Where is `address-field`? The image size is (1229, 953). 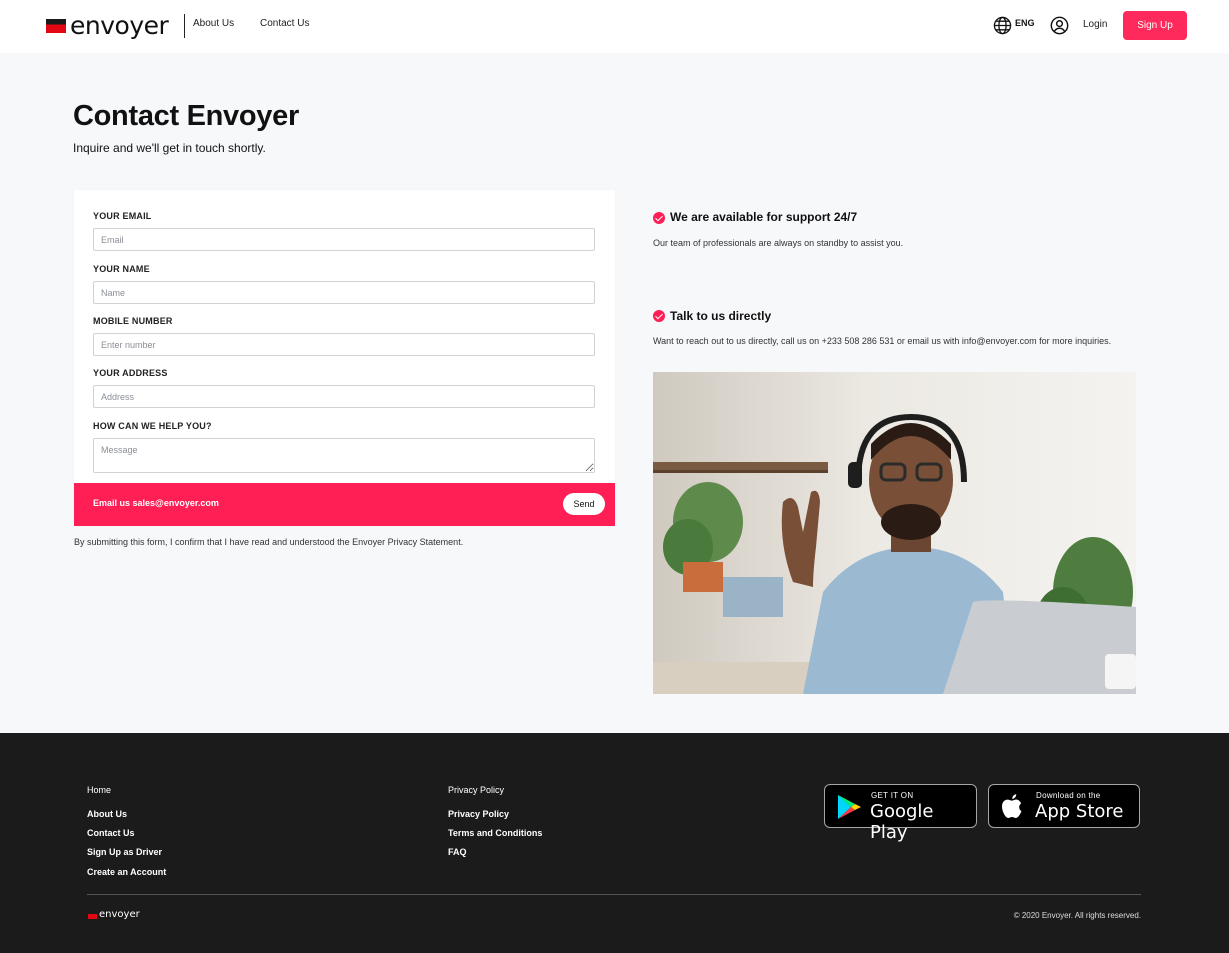
address-field is located at coordinates (344, 396).